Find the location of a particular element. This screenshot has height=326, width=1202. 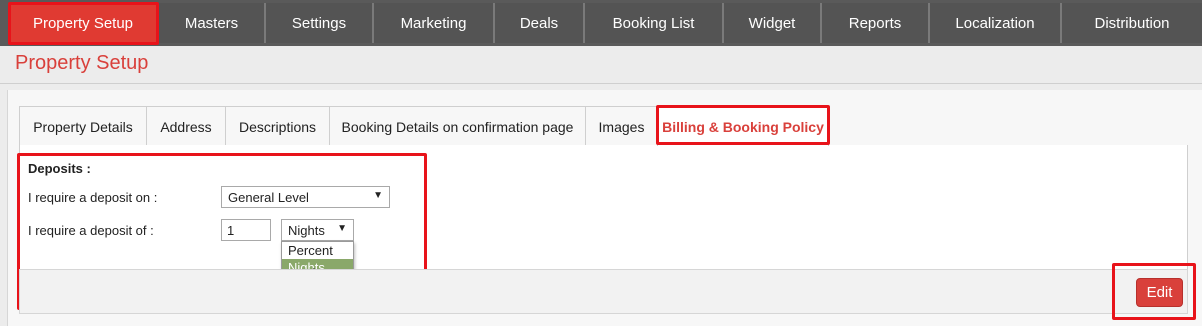

deposit-level-select: General Level ▼ is located at coordinates (305, 197).